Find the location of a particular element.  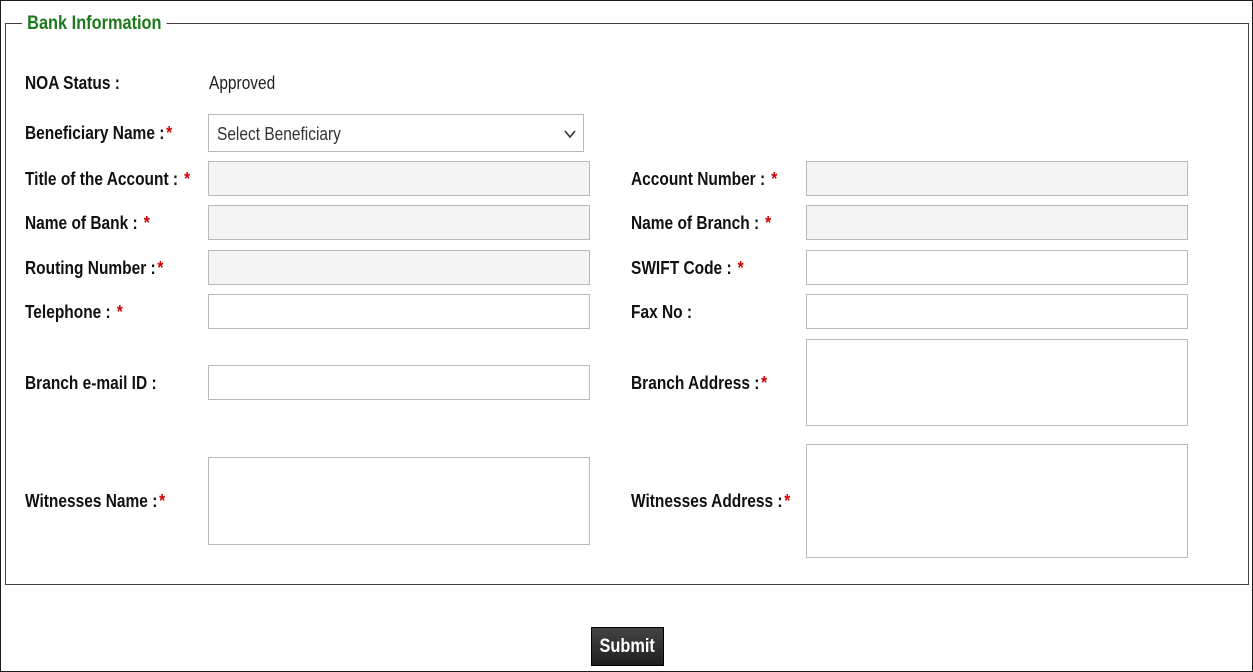

section-legend: Bank Information is located at coordinates (94, 24).